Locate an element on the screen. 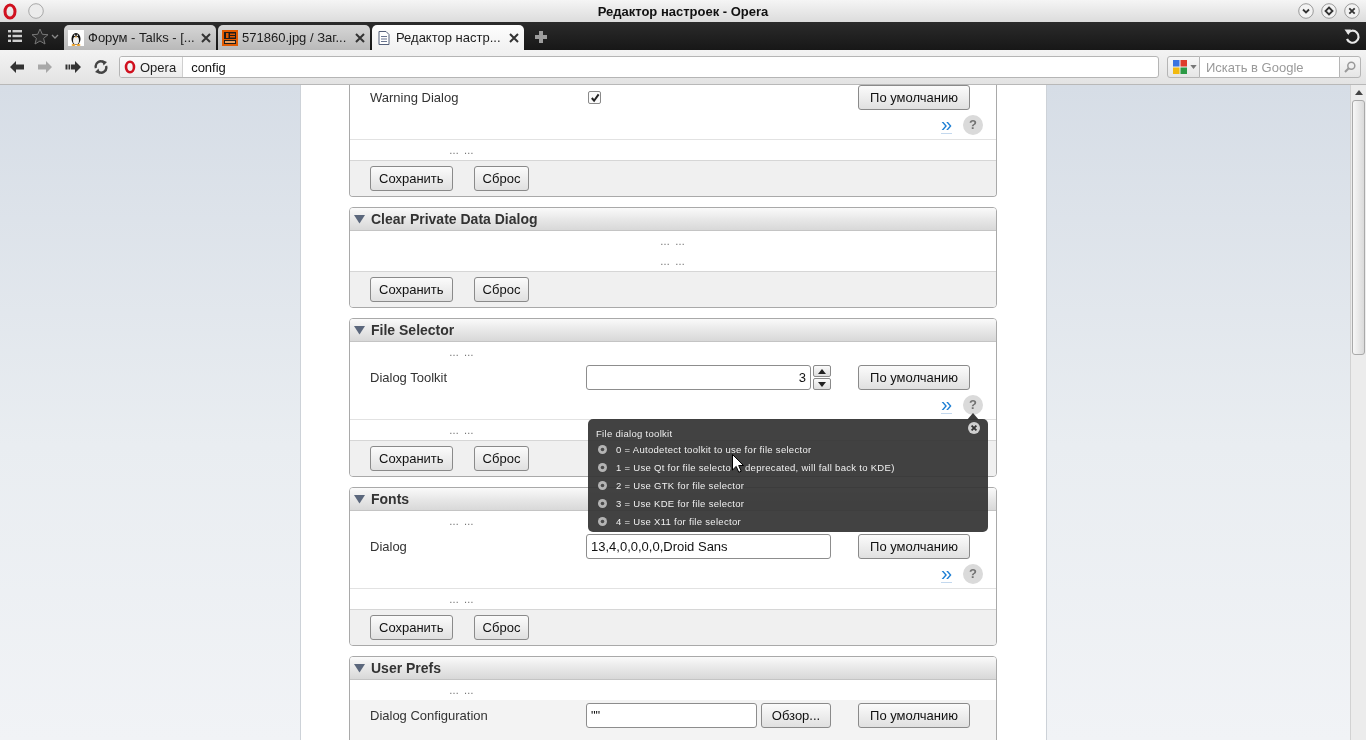 Image resolution: width=1366 pixels, height=740 pixels. plus-icon is located at coordinates (541, 37).